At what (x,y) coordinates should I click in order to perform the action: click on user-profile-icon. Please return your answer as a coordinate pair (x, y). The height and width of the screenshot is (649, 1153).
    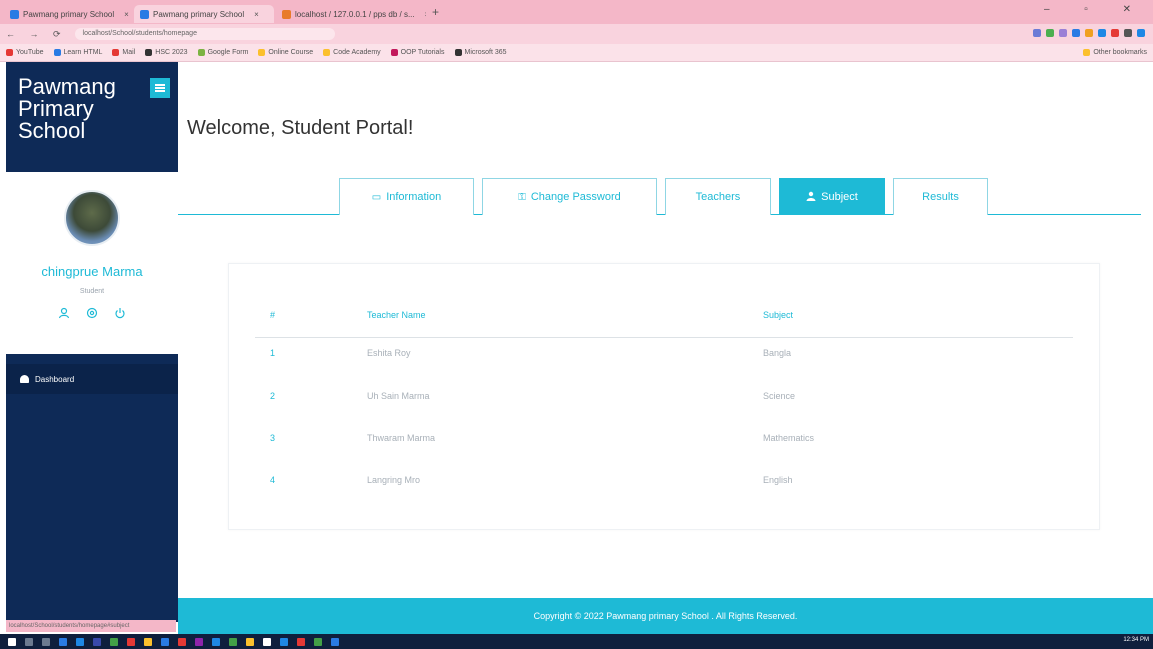
    Looking at the image, I should click on (64, 314).